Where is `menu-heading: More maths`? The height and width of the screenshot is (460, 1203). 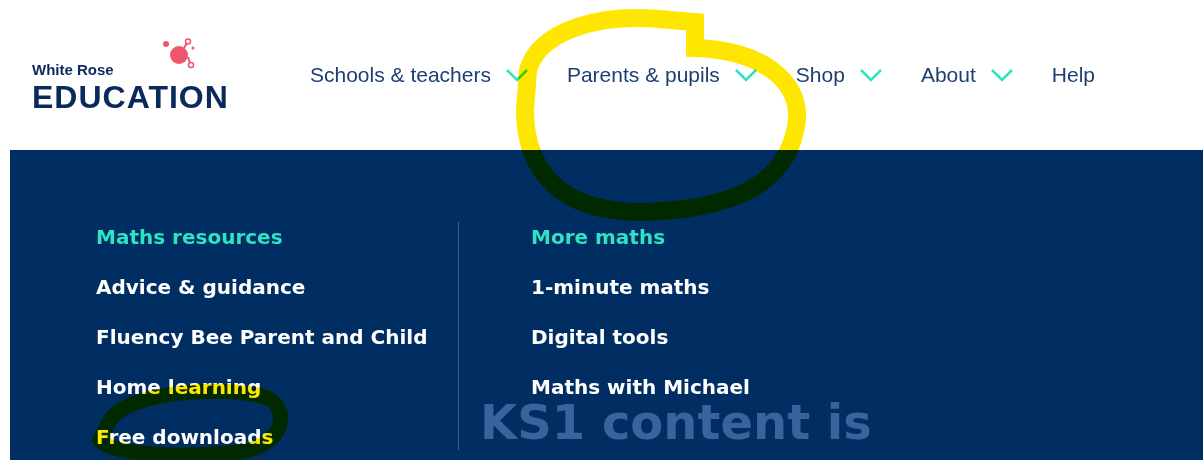
menu-heading: More maths is located at coordinates (598, 237).